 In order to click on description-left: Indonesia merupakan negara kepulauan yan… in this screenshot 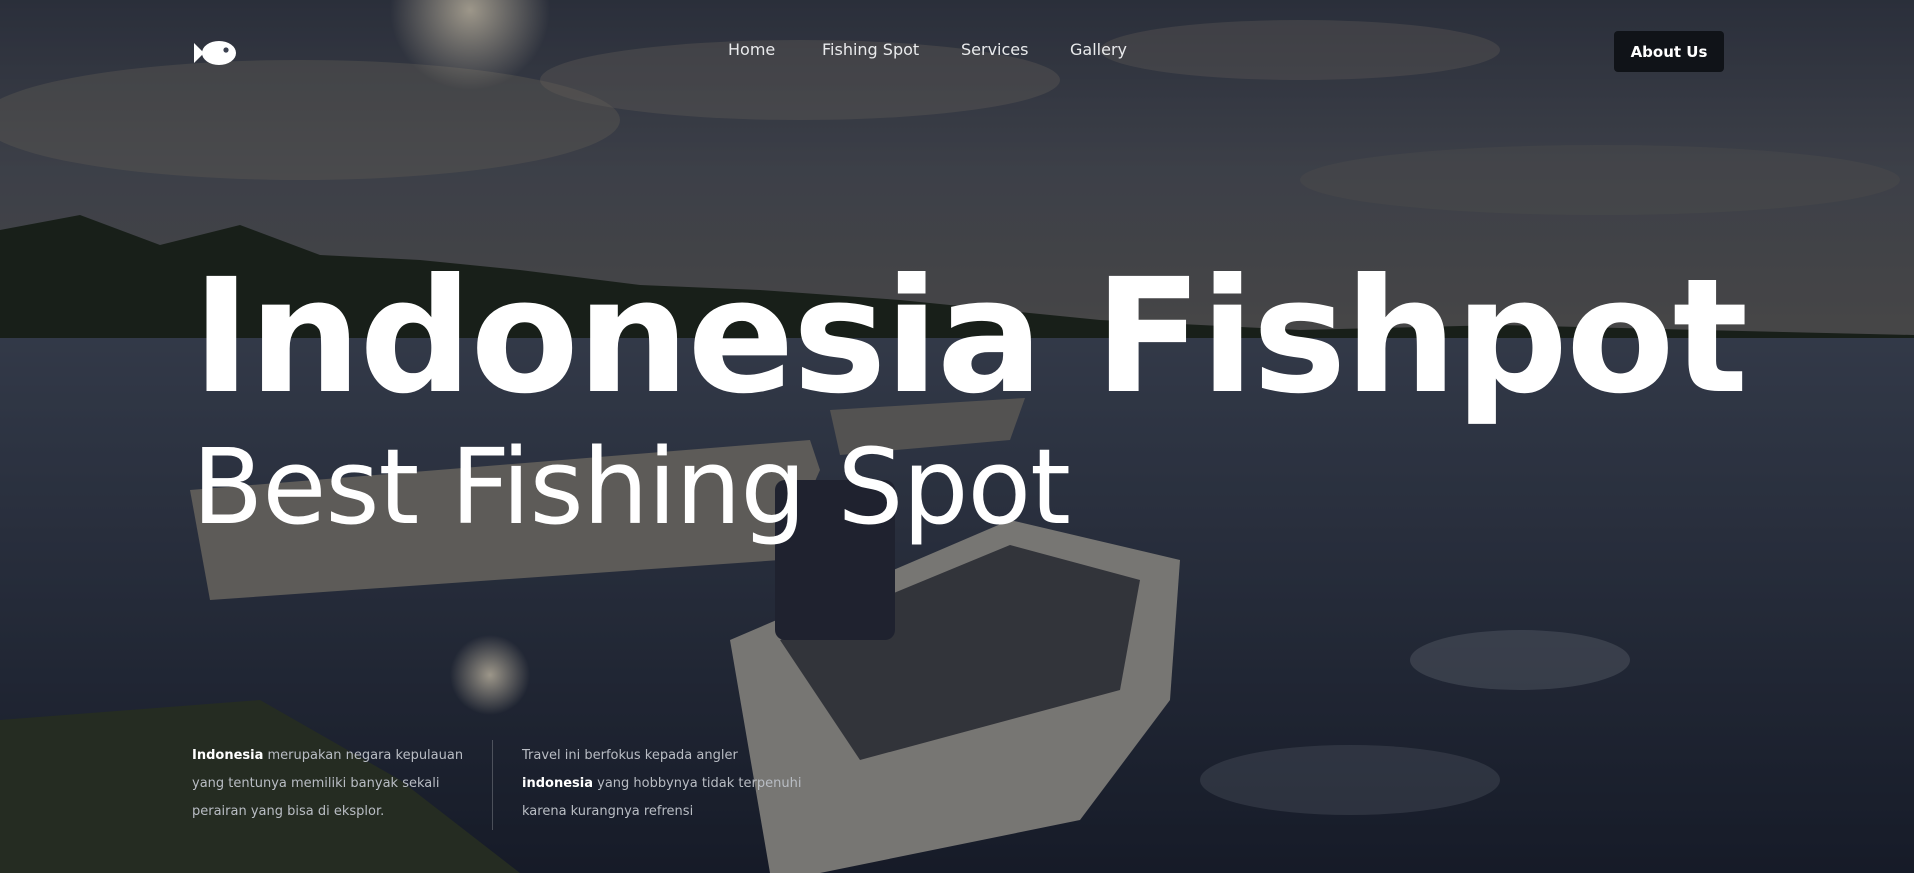, I will do `click(339, 784)`.